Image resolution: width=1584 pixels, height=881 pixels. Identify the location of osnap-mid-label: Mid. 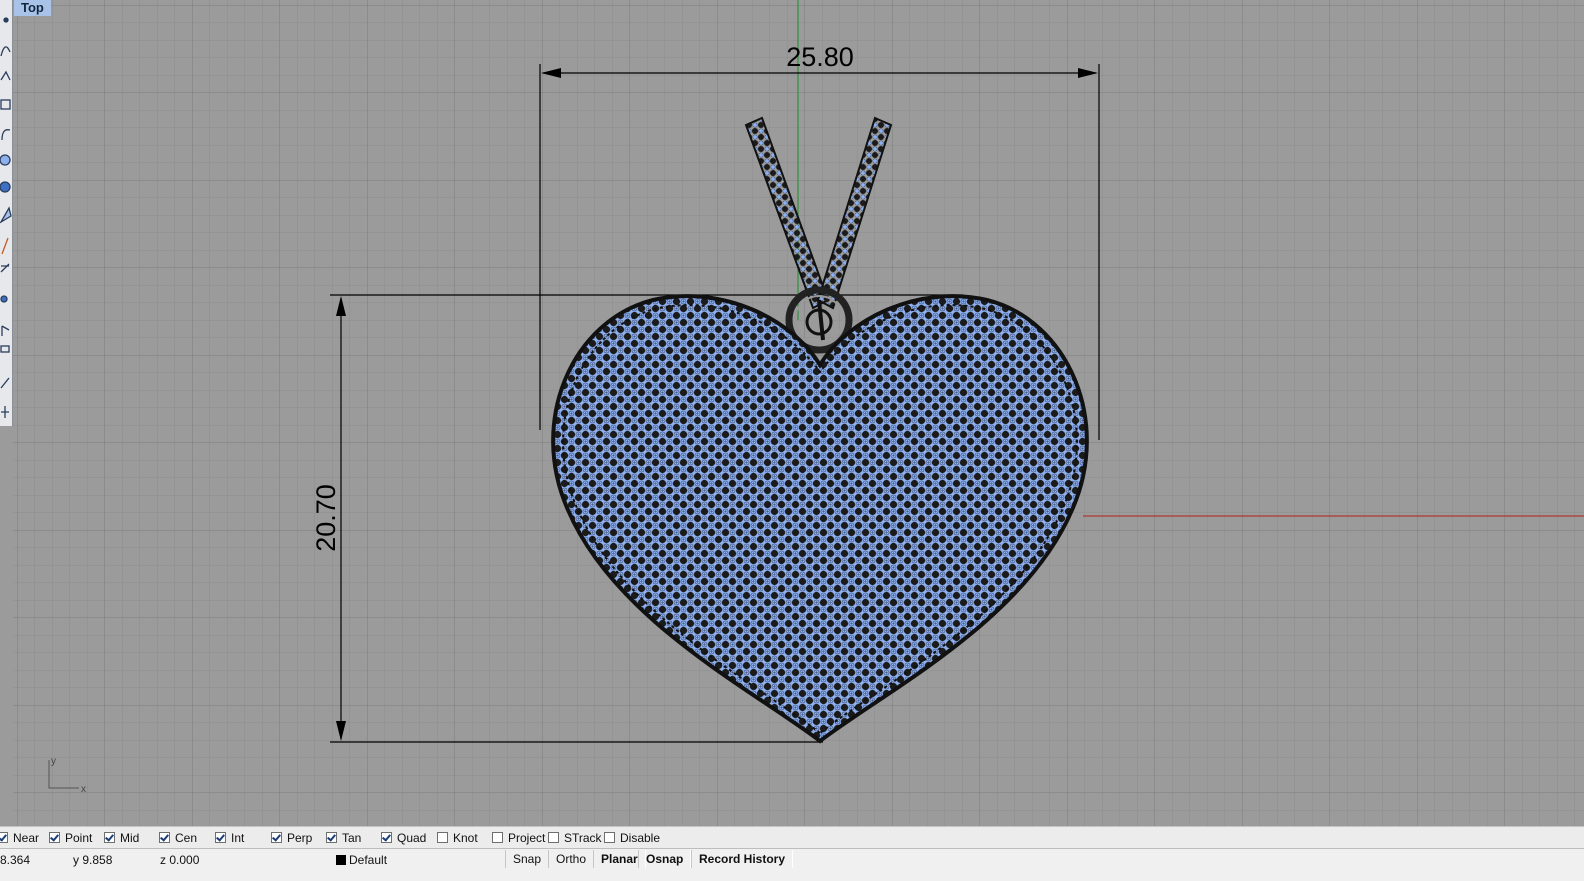
(130, 837).